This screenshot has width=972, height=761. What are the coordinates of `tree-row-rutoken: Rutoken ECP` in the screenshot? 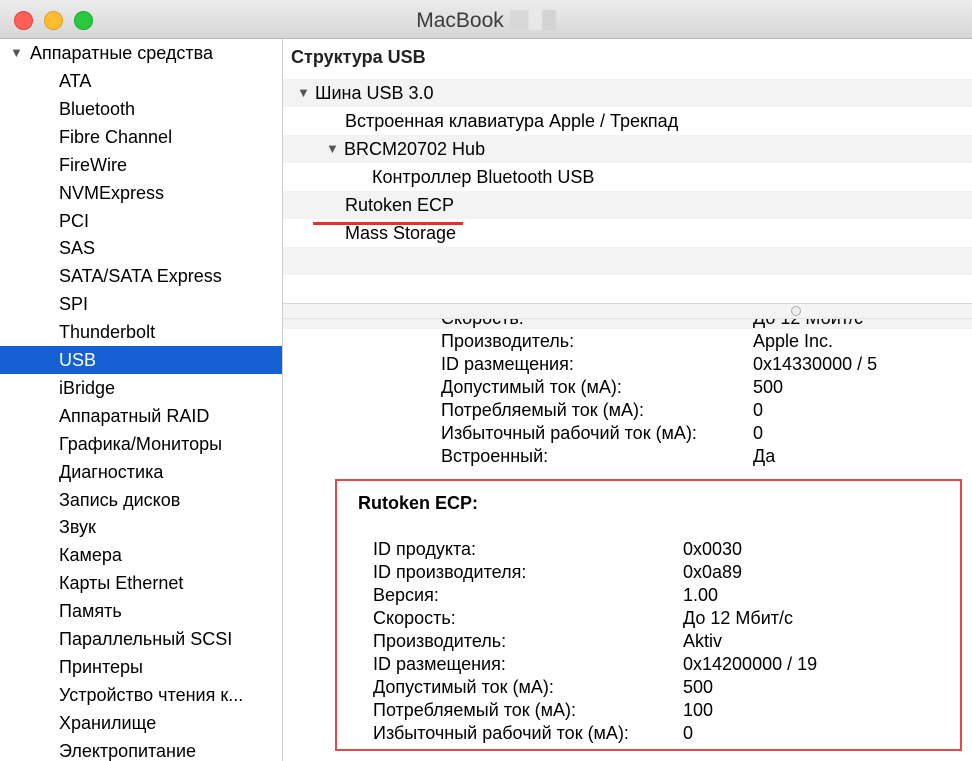 It's located at (627, 205).